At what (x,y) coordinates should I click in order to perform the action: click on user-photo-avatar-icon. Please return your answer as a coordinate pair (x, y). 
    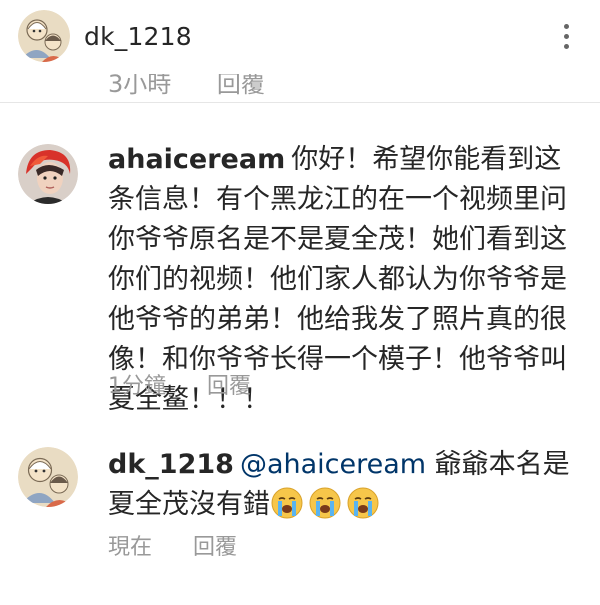
    Looking at the image, I should click on (48, 174).